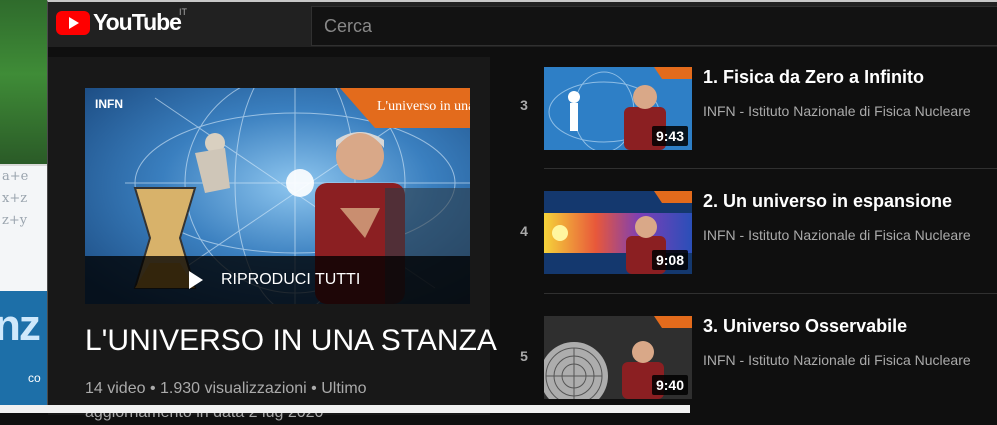 Image resolution: width=997 pixels, height=425 pixels. I want to click on playlist-title: L'UNIVERSO IN UNA STANZA, so click(291, 341).